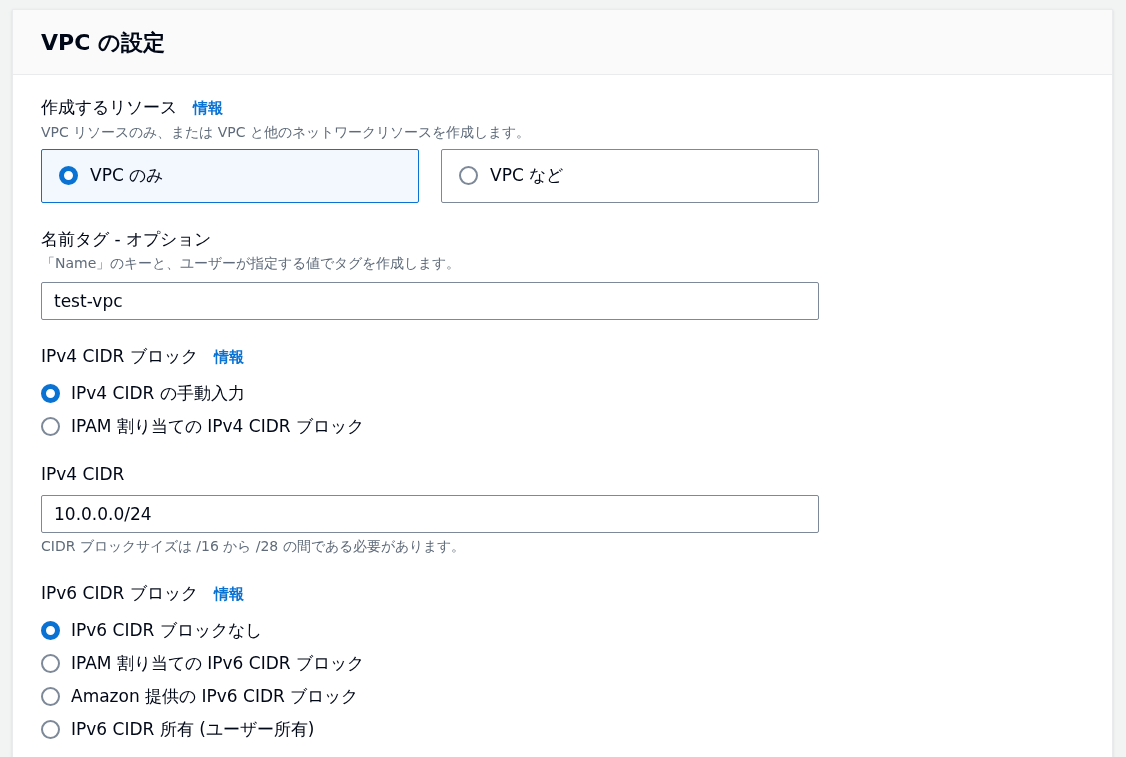 Image resolution: width=1126 pixels, height=757 pixels. I want to click on radio-label: Amazon 提供の IPv6 CIDR ブロック, so click(215, 696).